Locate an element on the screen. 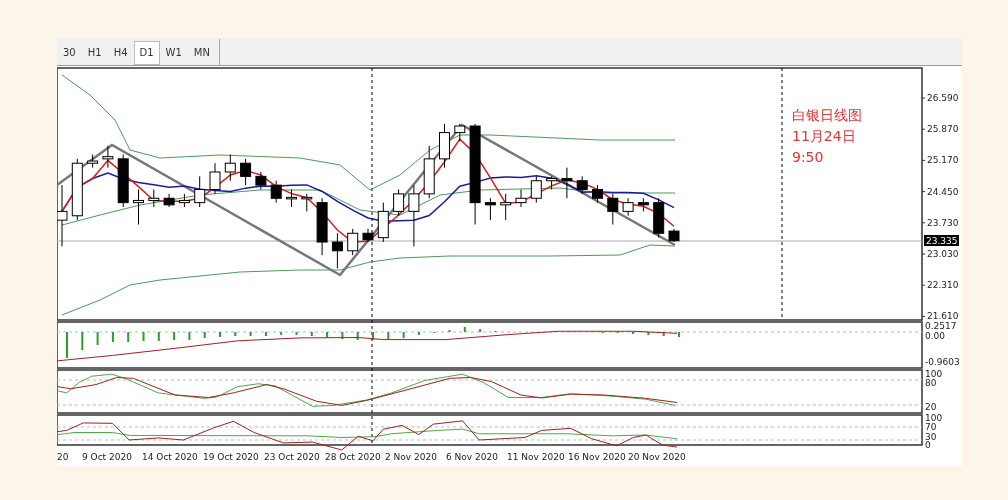  date-axis-label: 14 Oct 2020 is located at coordinates (170, 457).